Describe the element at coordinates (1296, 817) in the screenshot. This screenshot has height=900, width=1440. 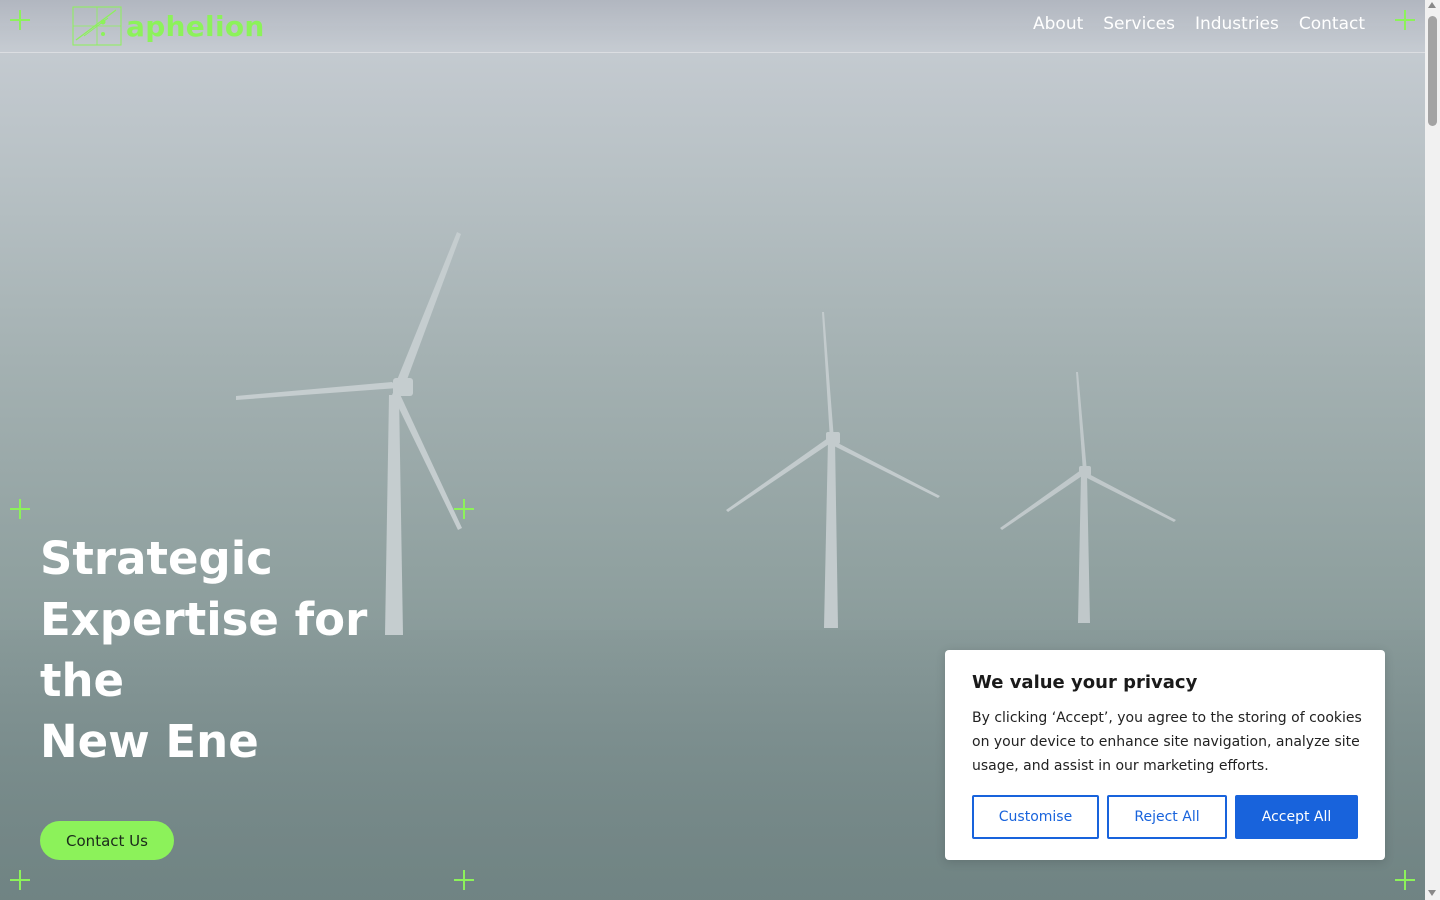
I see `accept-all-button: Accept All` at that location.